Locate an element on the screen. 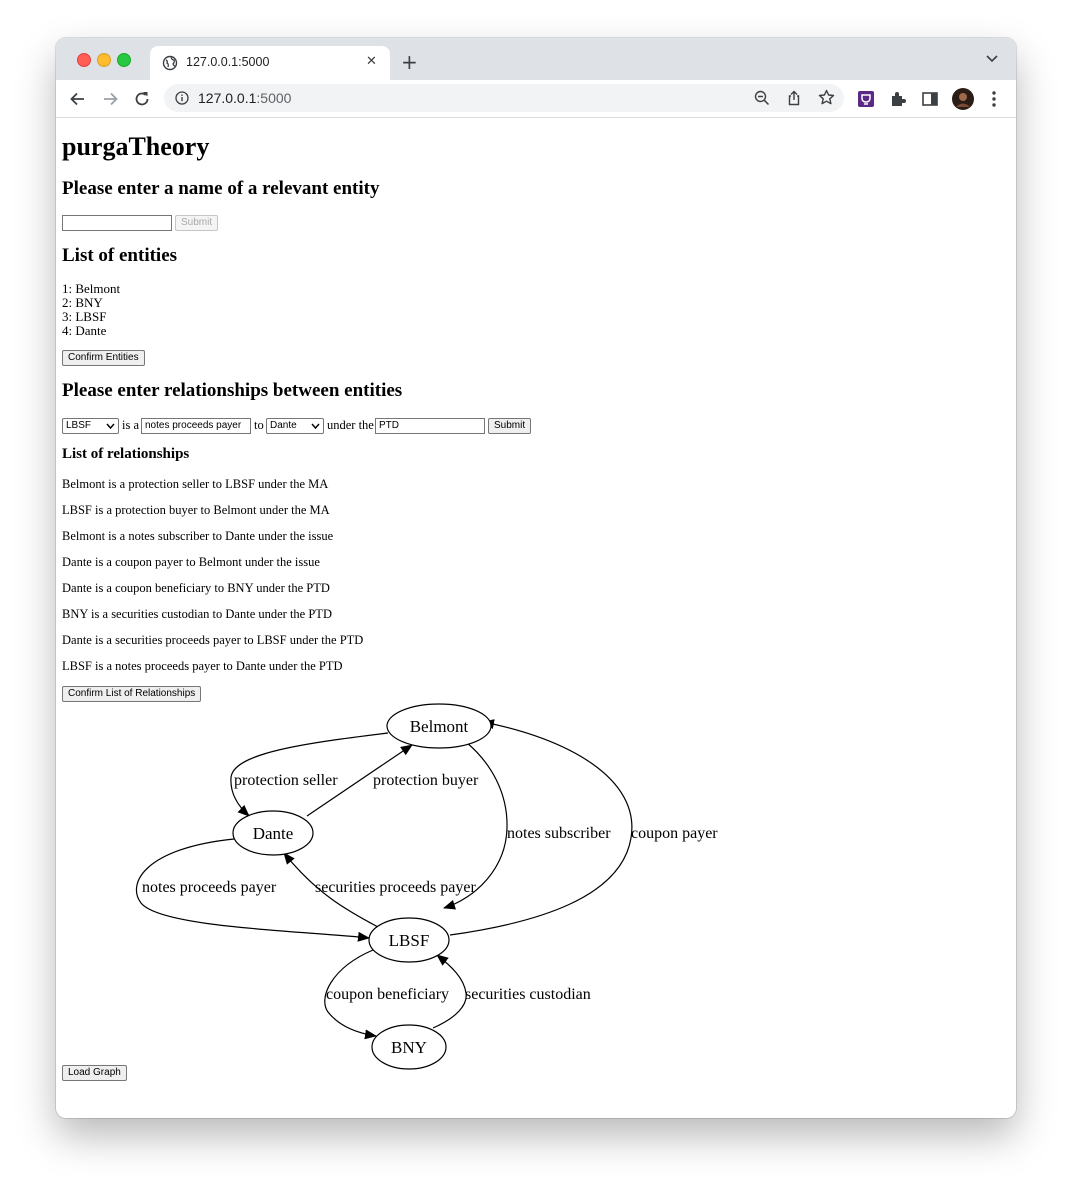 This screenshot has height=1192, width=1072. entity-name-input is located at coordinates (117, 223).